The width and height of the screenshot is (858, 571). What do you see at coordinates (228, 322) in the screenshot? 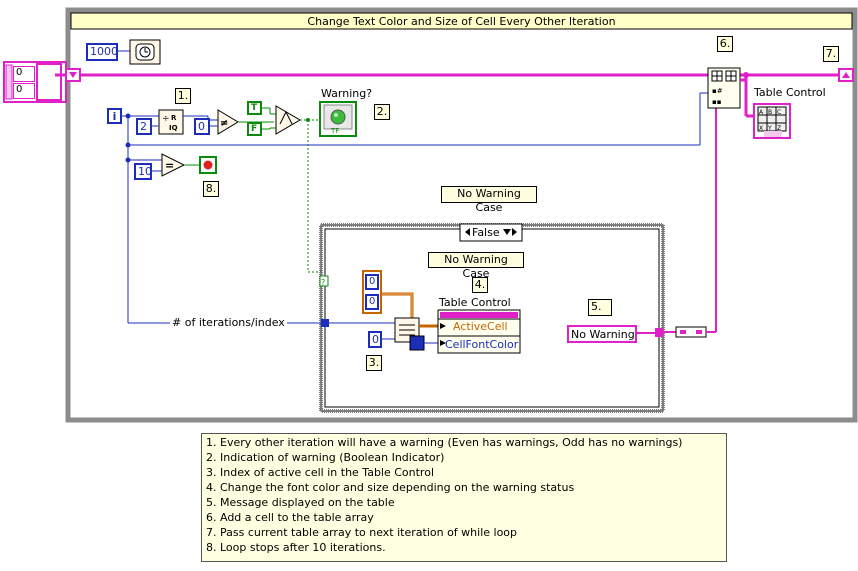
I see `iterations-index-label: # of iterations/index` at bounding box center [228, 322].